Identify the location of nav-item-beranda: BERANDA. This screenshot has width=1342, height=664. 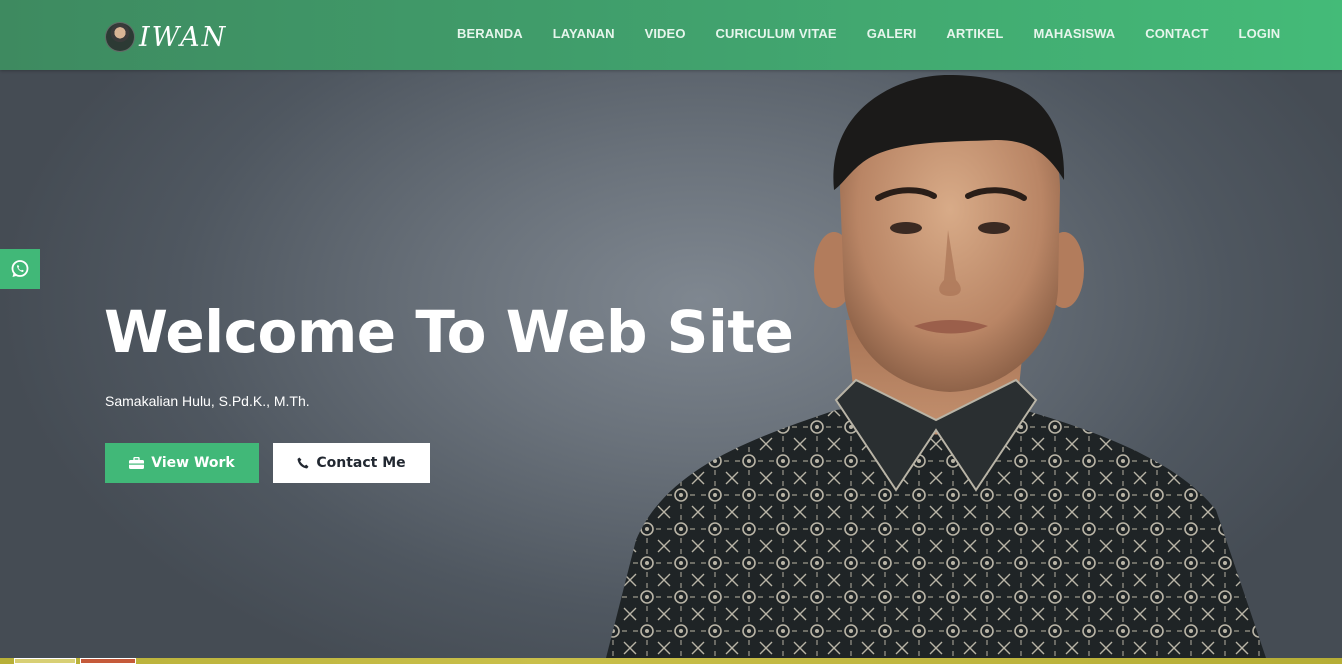
(490, 33).